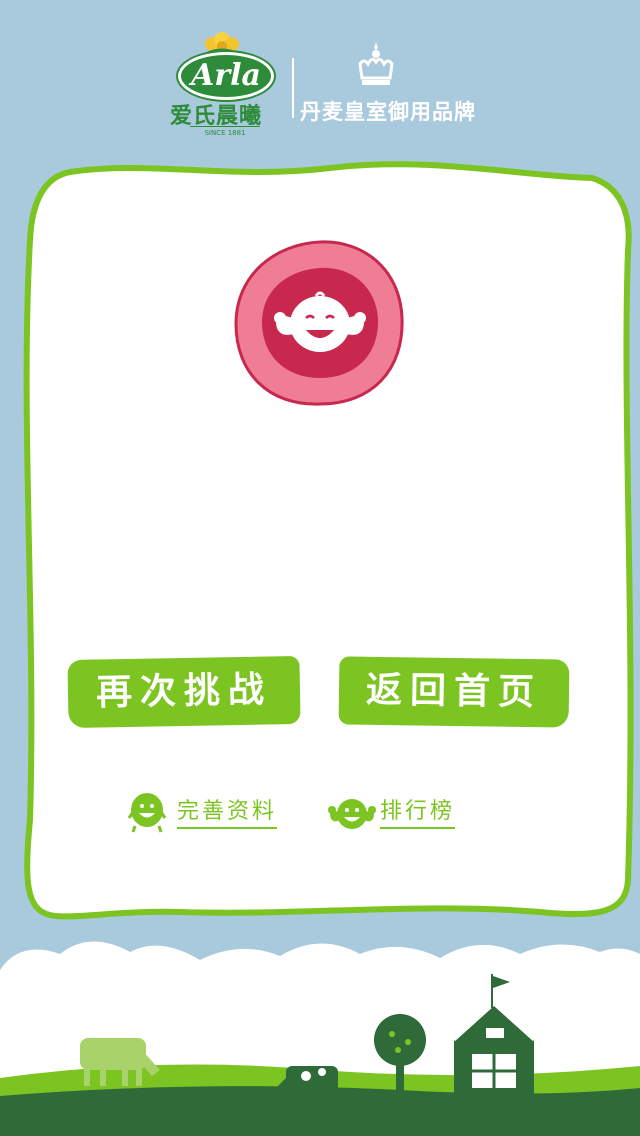 The image size is (640, 1136). What do you see at coordinates (227, 811) in the screenshot?
I see `complete-profile-label: 完善资料` at bounding box center [227, 811].